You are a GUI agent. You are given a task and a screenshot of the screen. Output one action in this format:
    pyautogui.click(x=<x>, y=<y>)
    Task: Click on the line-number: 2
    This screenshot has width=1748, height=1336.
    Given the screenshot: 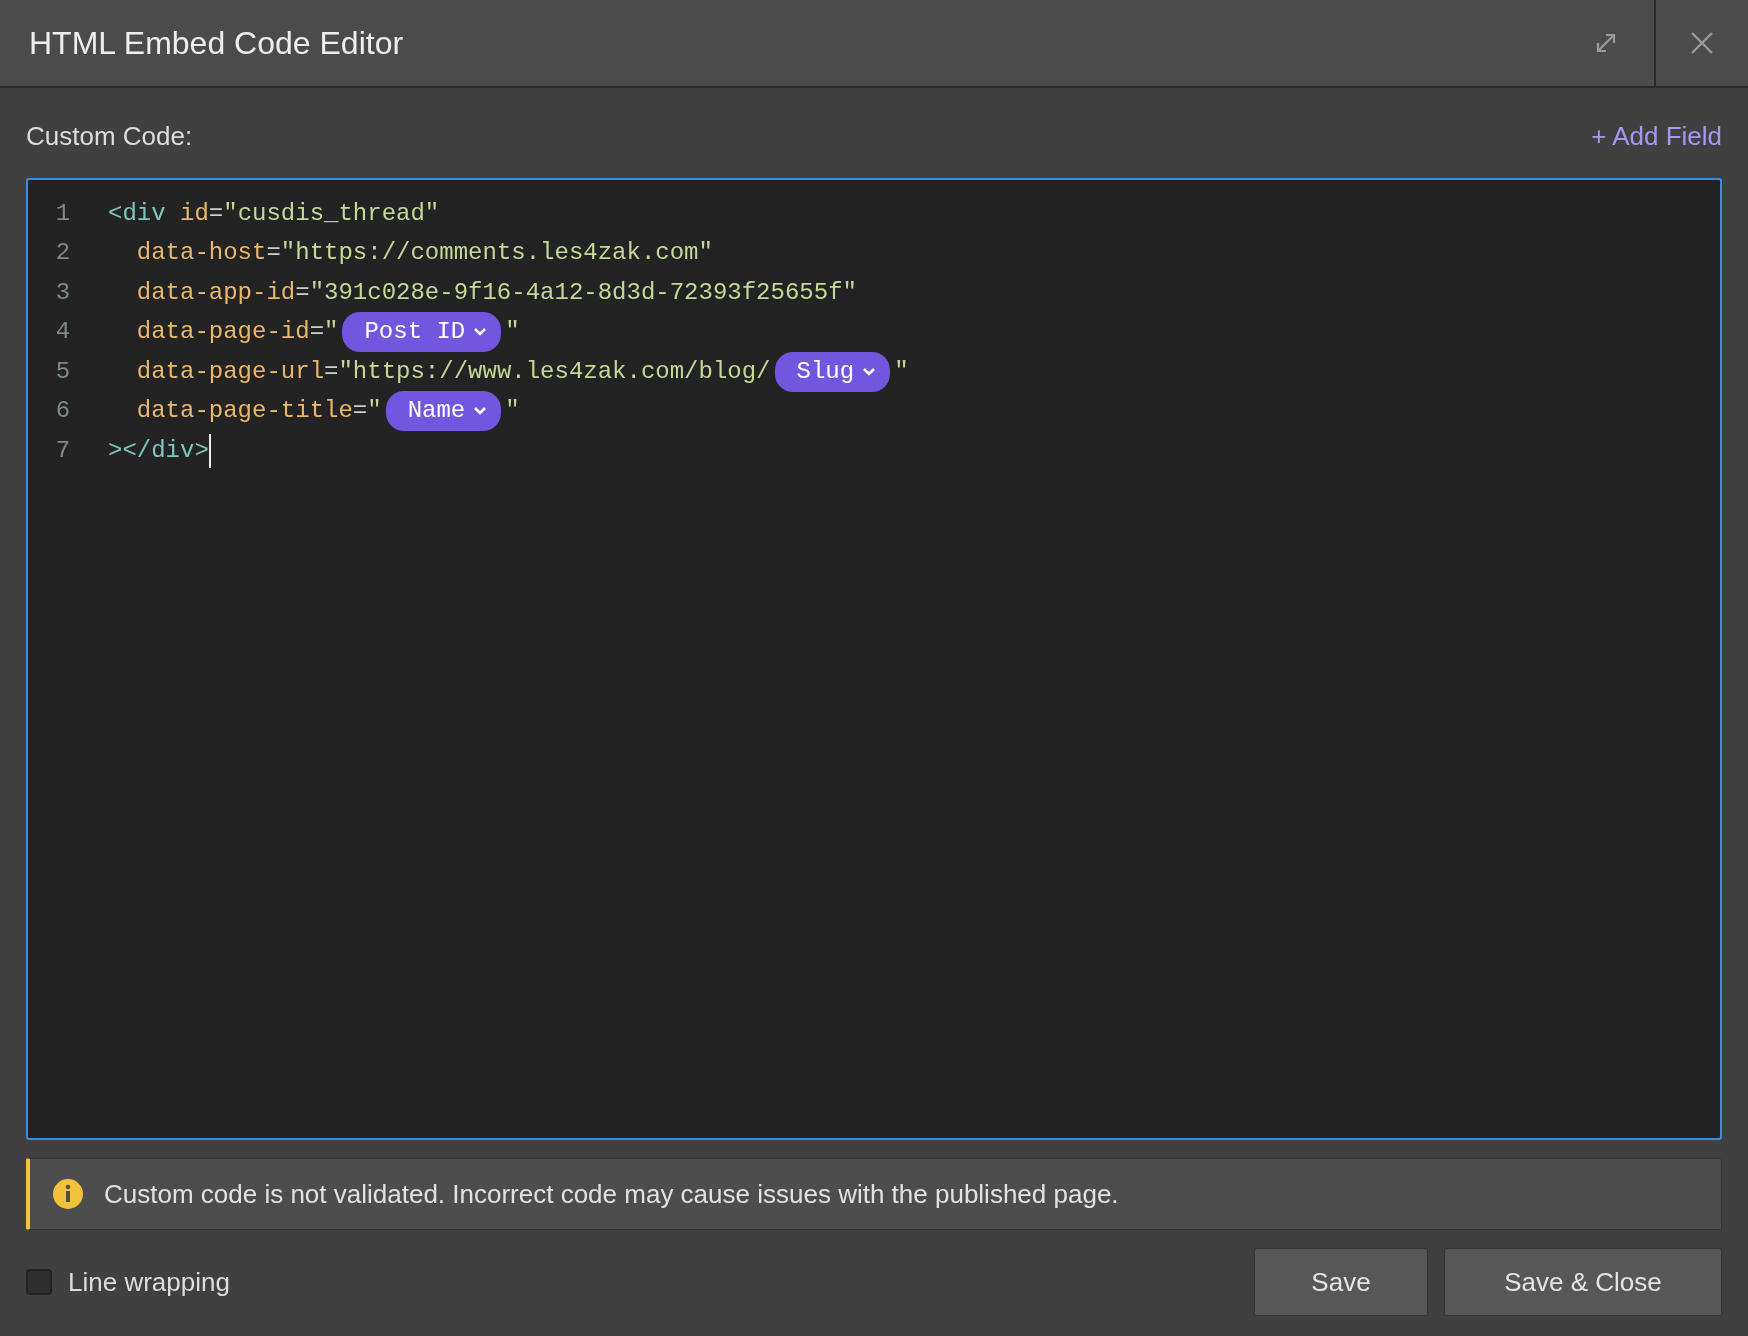 What is the action you would take?
    pyautogui.click(x=63, y=253)
    